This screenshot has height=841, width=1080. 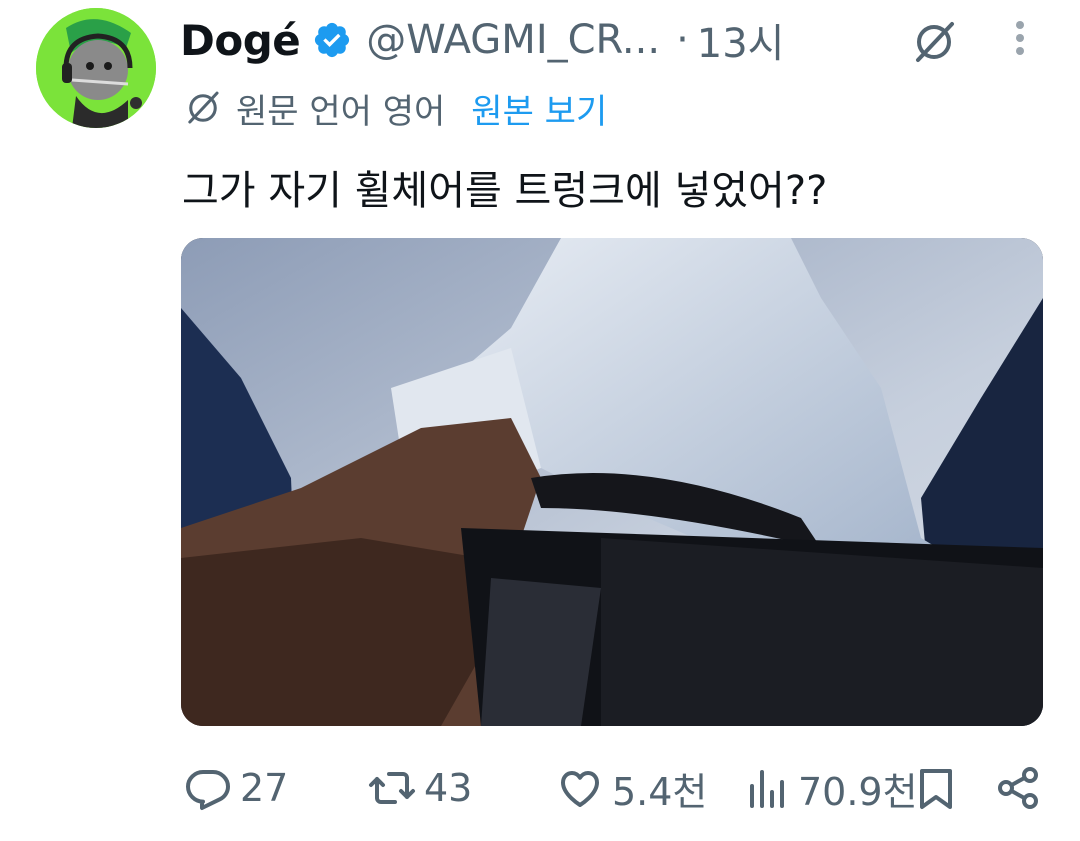 I want to click on views-button: 70.9천, so click(x=830, y=788).